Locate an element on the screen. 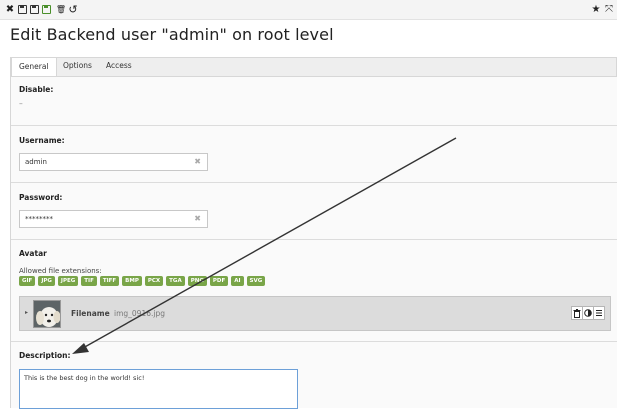 The image size is (617, 412). expand-caret-icon: ▸ is located at coordinates (26, 312).